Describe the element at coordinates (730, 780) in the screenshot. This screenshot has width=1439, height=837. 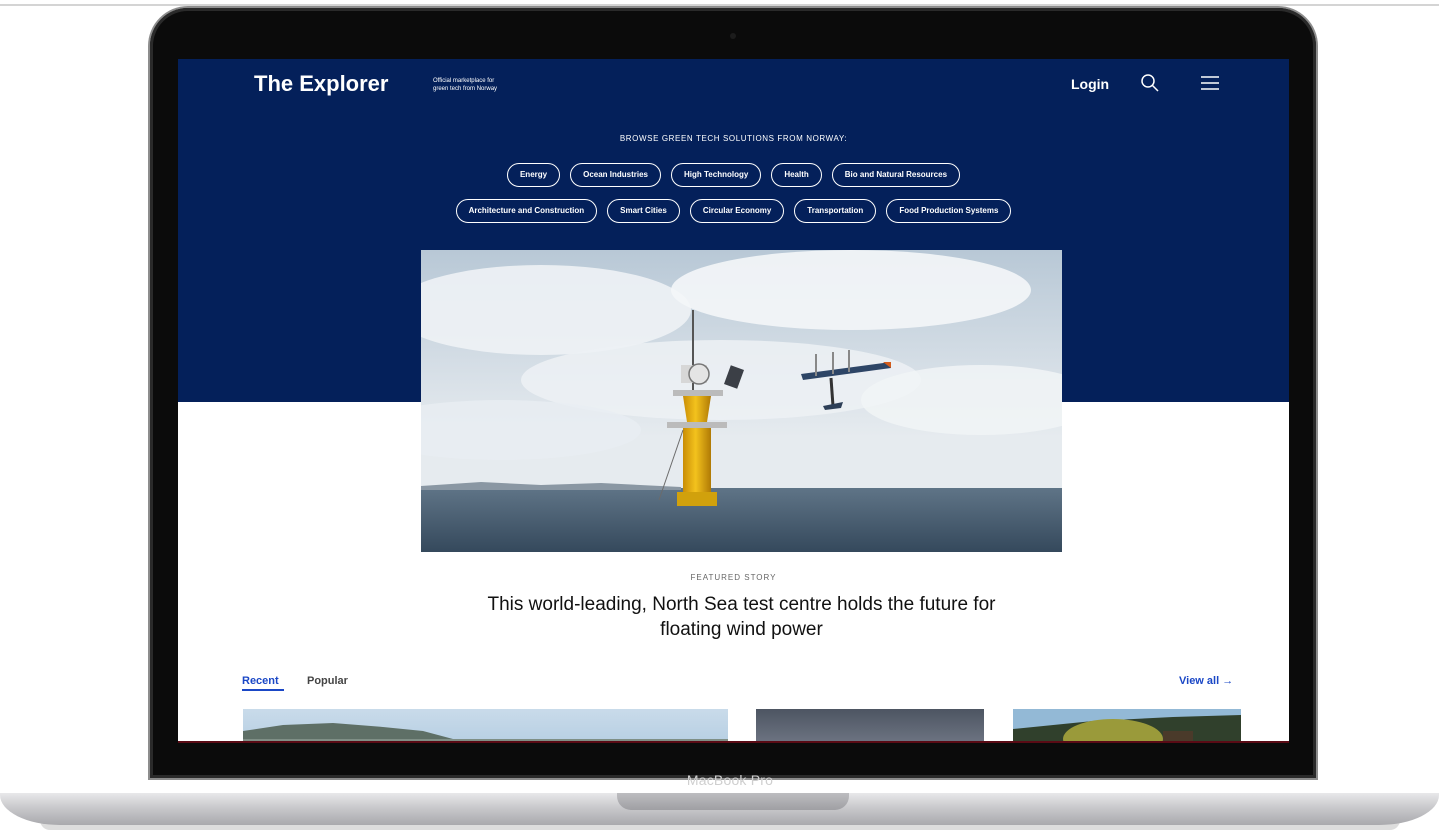
I see `device-label: MacBook Pro` at that location.